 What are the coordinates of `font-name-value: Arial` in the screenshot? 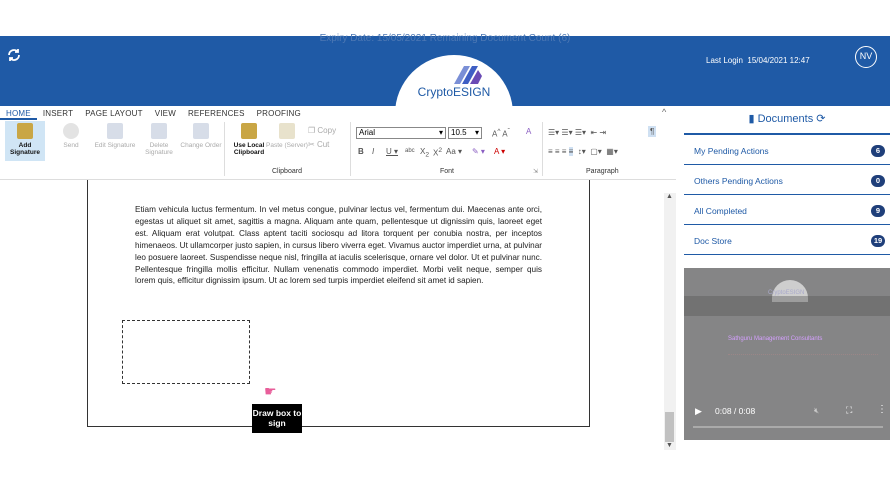 It's located at (367, 132).